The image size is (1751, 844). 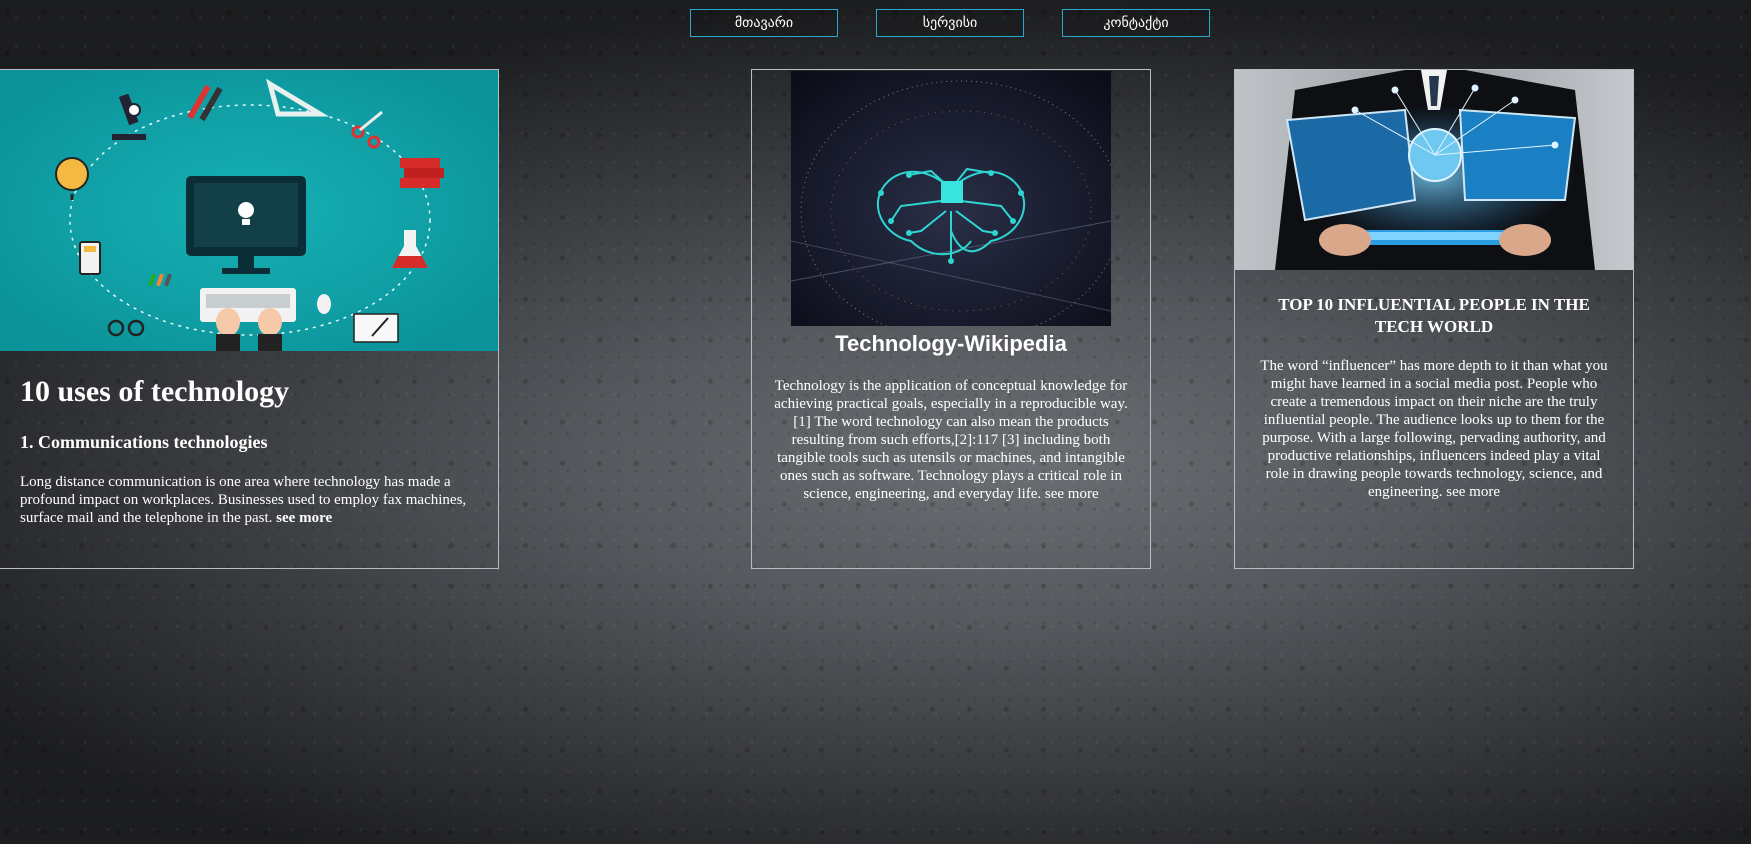 I want to click on card-subtitle: 1. Communications technologies, so click(x=144, y=442).